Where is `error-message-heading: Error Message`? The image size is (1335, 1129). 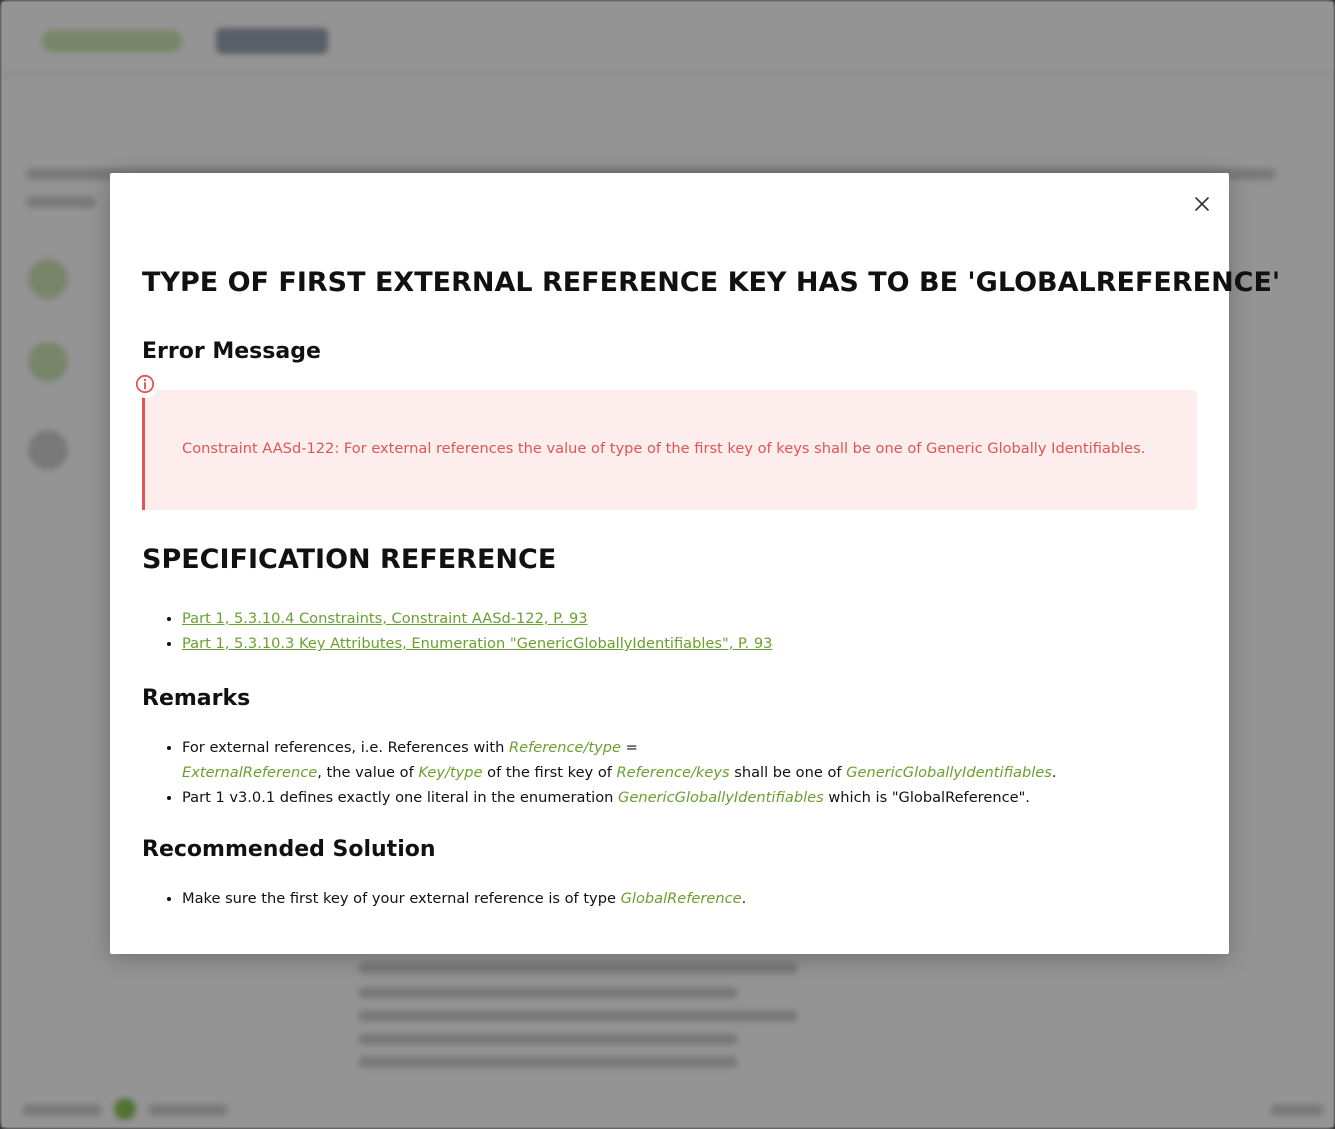
error-message-heading: Error Message is located at coordinates (231, 351).